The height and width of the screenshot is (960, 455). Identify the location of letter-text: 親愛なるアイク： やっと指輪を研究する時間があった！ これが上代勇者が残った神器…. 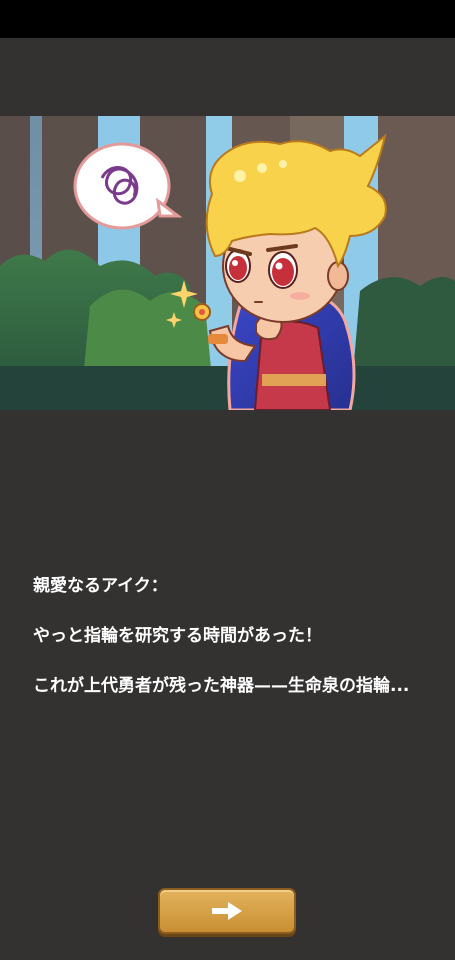
(233, 647).